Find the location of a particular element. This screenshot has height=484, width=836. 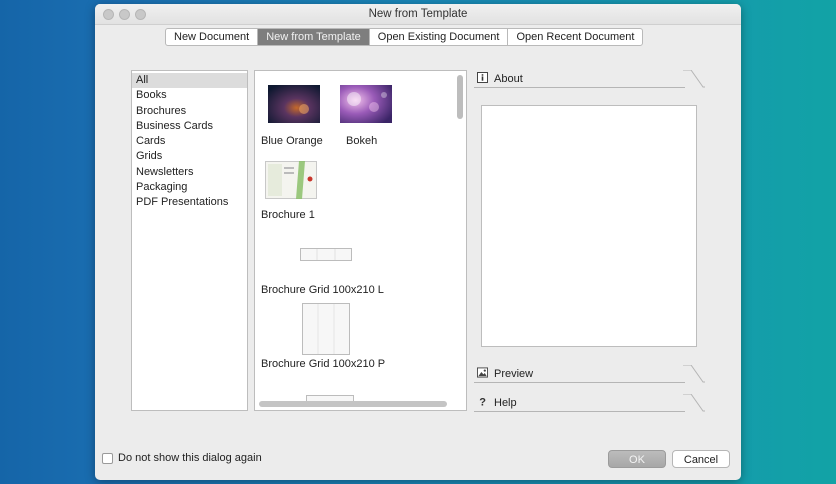

cancel-button: Cancel is located at coordinates (701, 459).